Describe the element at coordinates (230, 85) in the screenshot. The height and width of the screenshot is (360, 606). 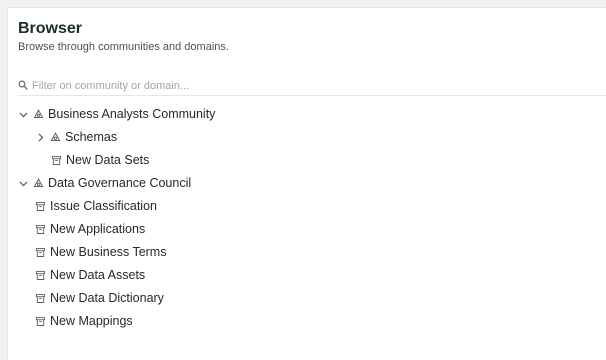
I see `filter-input` at that location.